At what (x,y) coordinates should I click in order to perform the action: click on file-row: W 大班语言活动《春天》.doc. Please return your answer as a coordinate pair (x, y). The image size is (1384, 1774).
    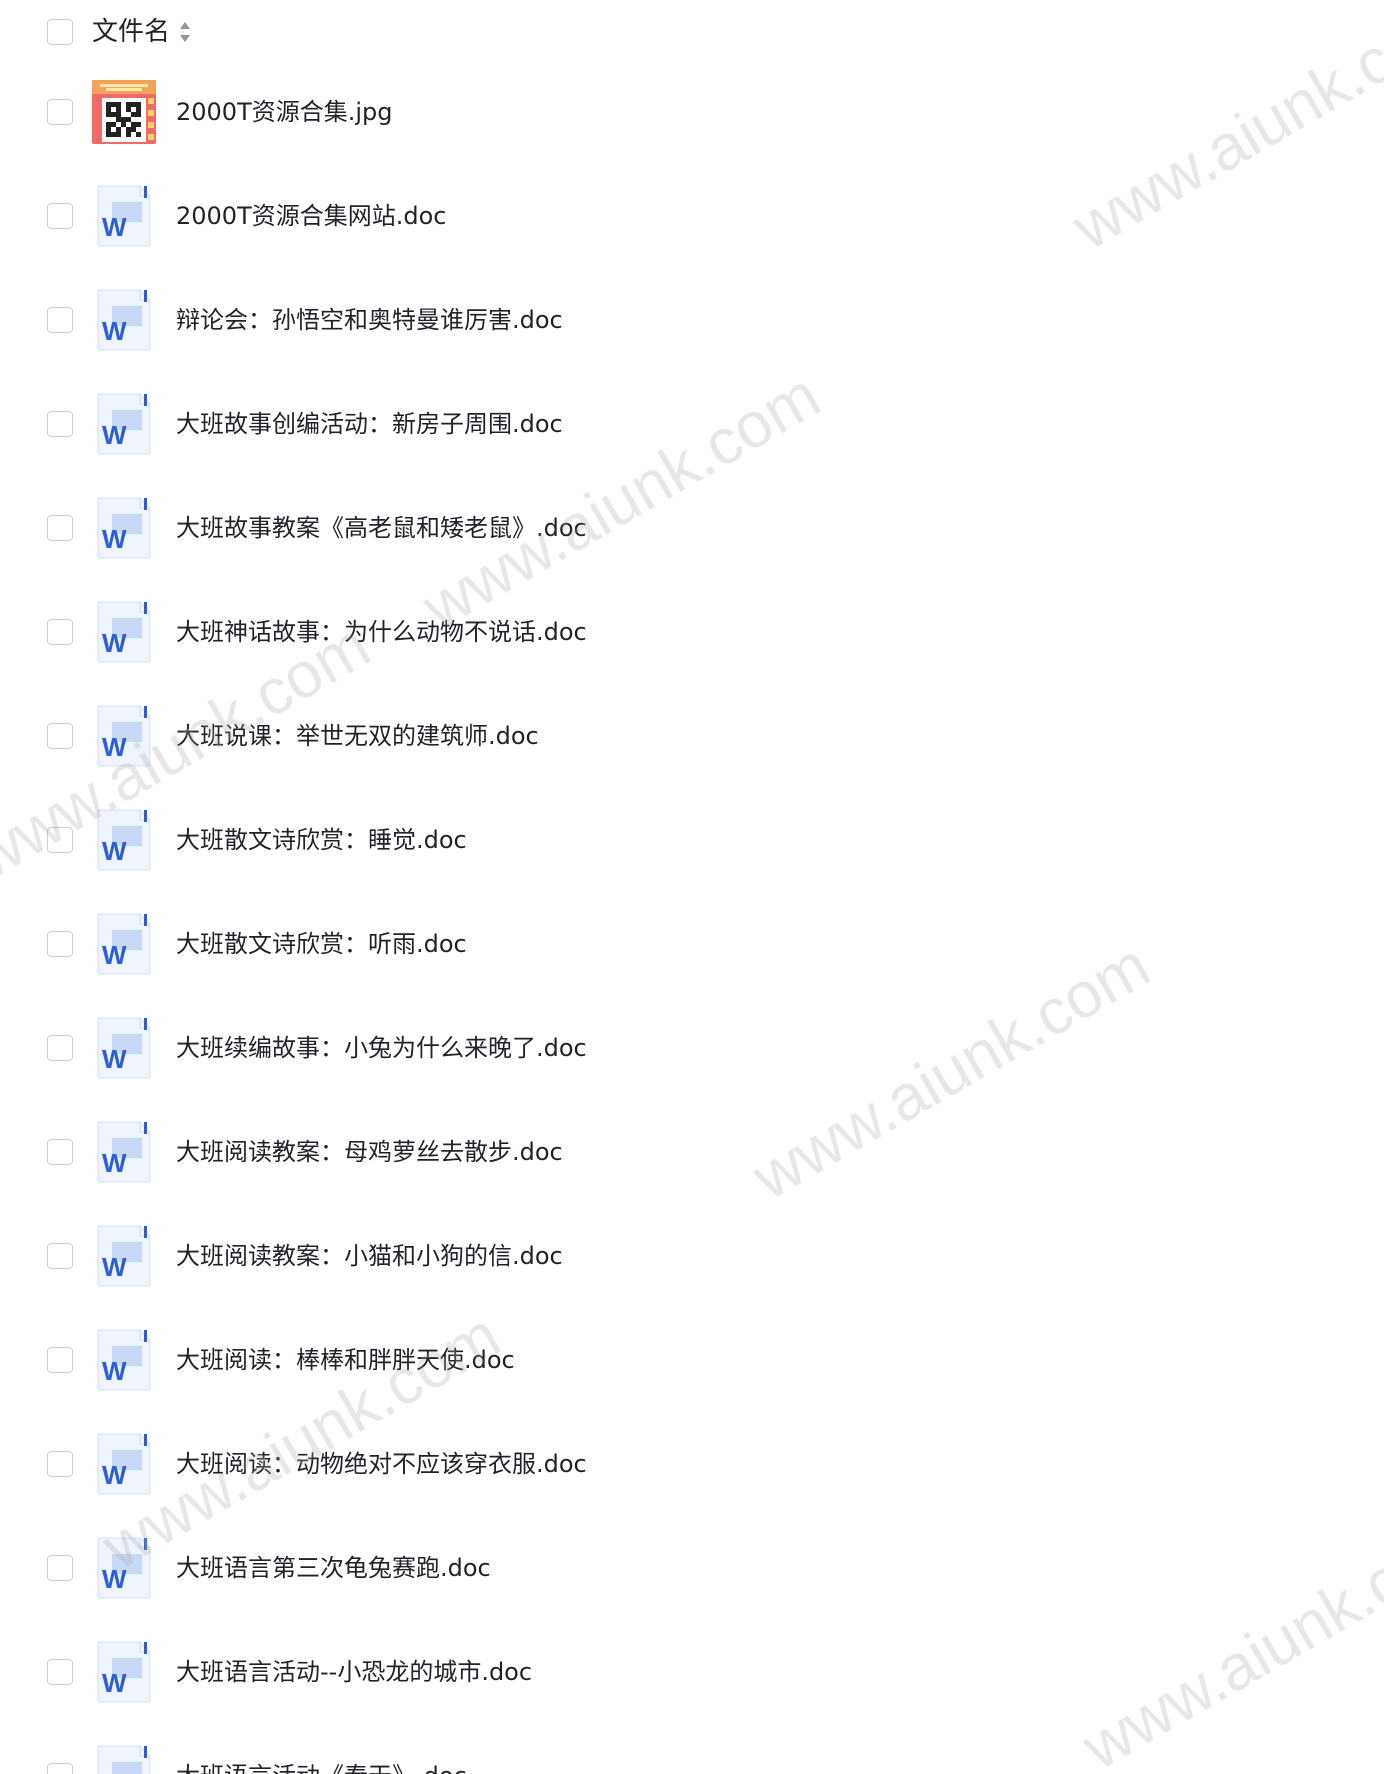
    Looking at the image, I should click on (692, 1749).